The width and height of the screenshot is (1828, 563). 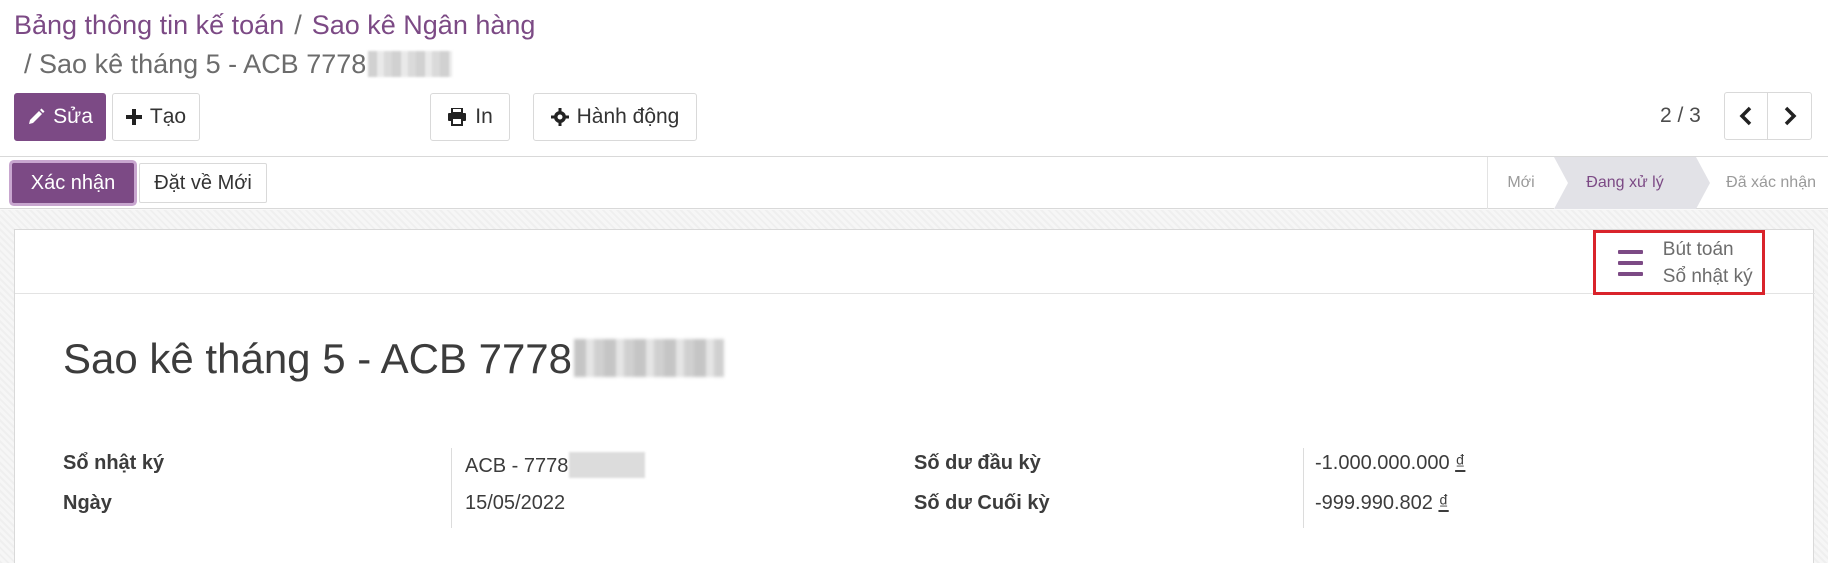 What do you see at coordinates (149, 25) in the screenshot?
I see `breadcrumb-item-dashboard: Bảng thông tin kế toán` at bounding box center [149, 25].